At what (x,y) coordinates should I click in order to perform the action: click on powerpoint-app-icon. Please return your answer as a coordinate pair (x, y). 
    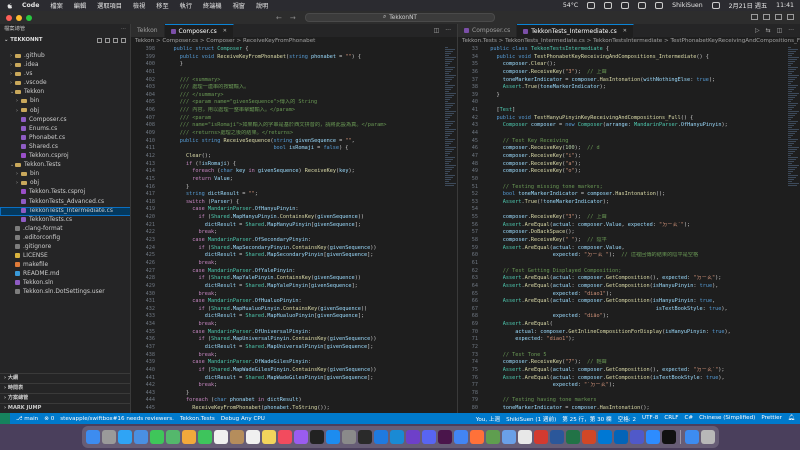
    Looking at the image, I should click on (588, 437).